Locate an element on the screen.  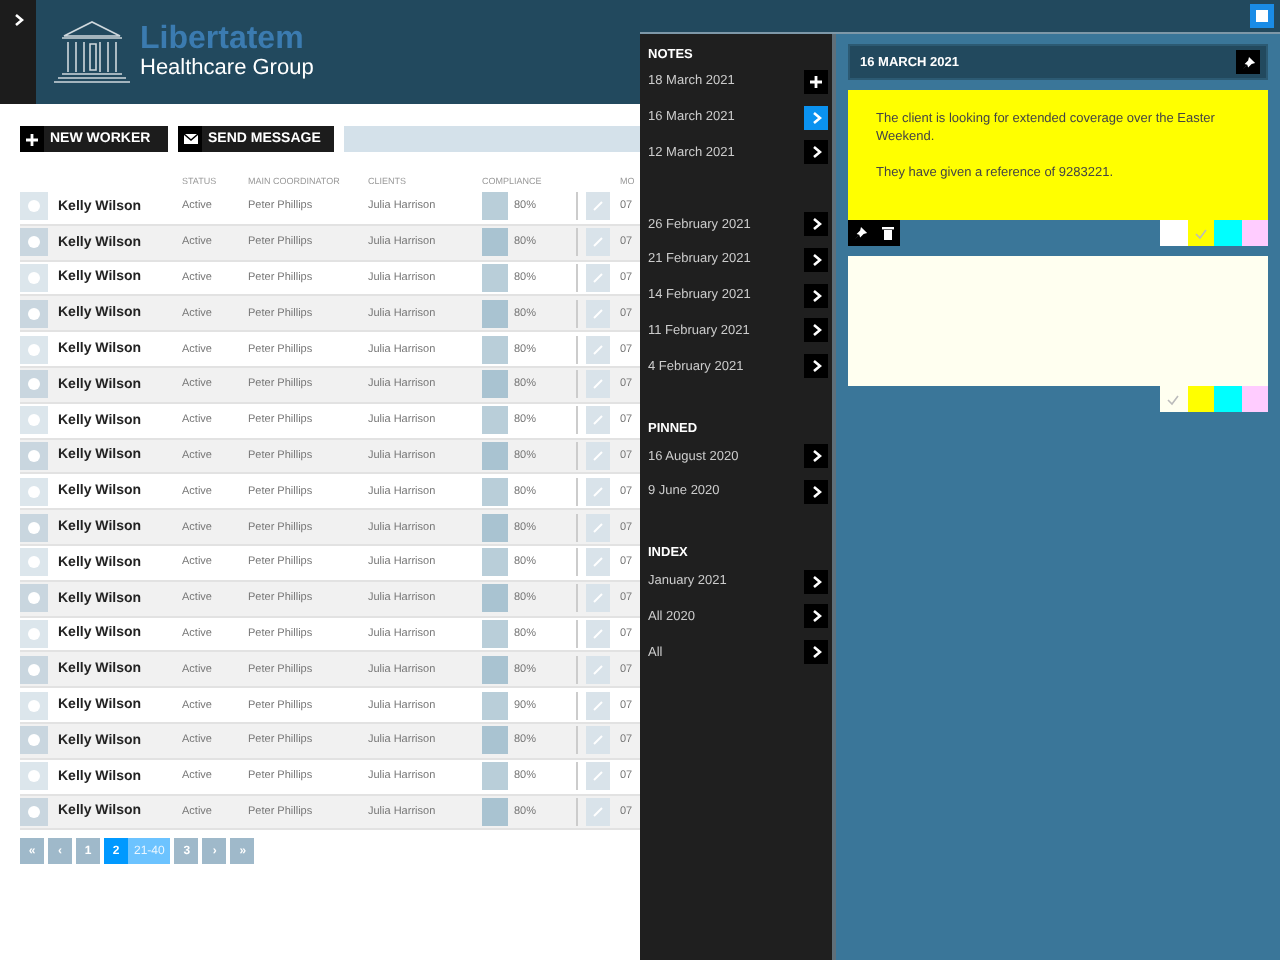
notes-button is located at coordinates (1262, 16).